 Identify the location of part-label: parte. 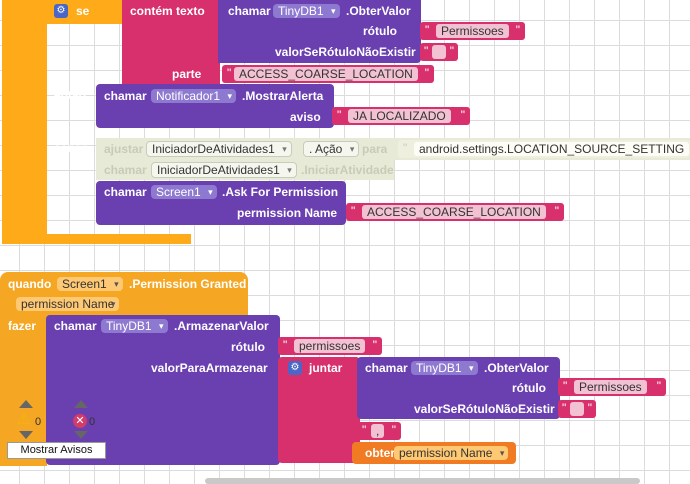
(187, 74).